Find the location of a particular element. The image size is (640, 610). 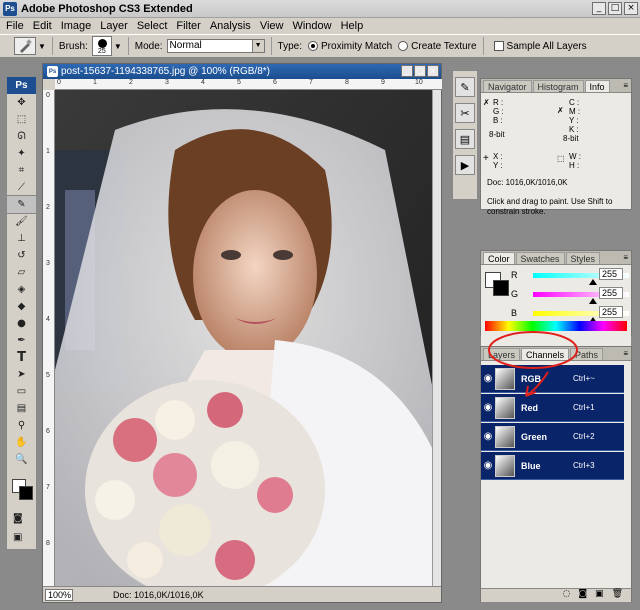

menu-view: View is located at coordinates (272, 26).